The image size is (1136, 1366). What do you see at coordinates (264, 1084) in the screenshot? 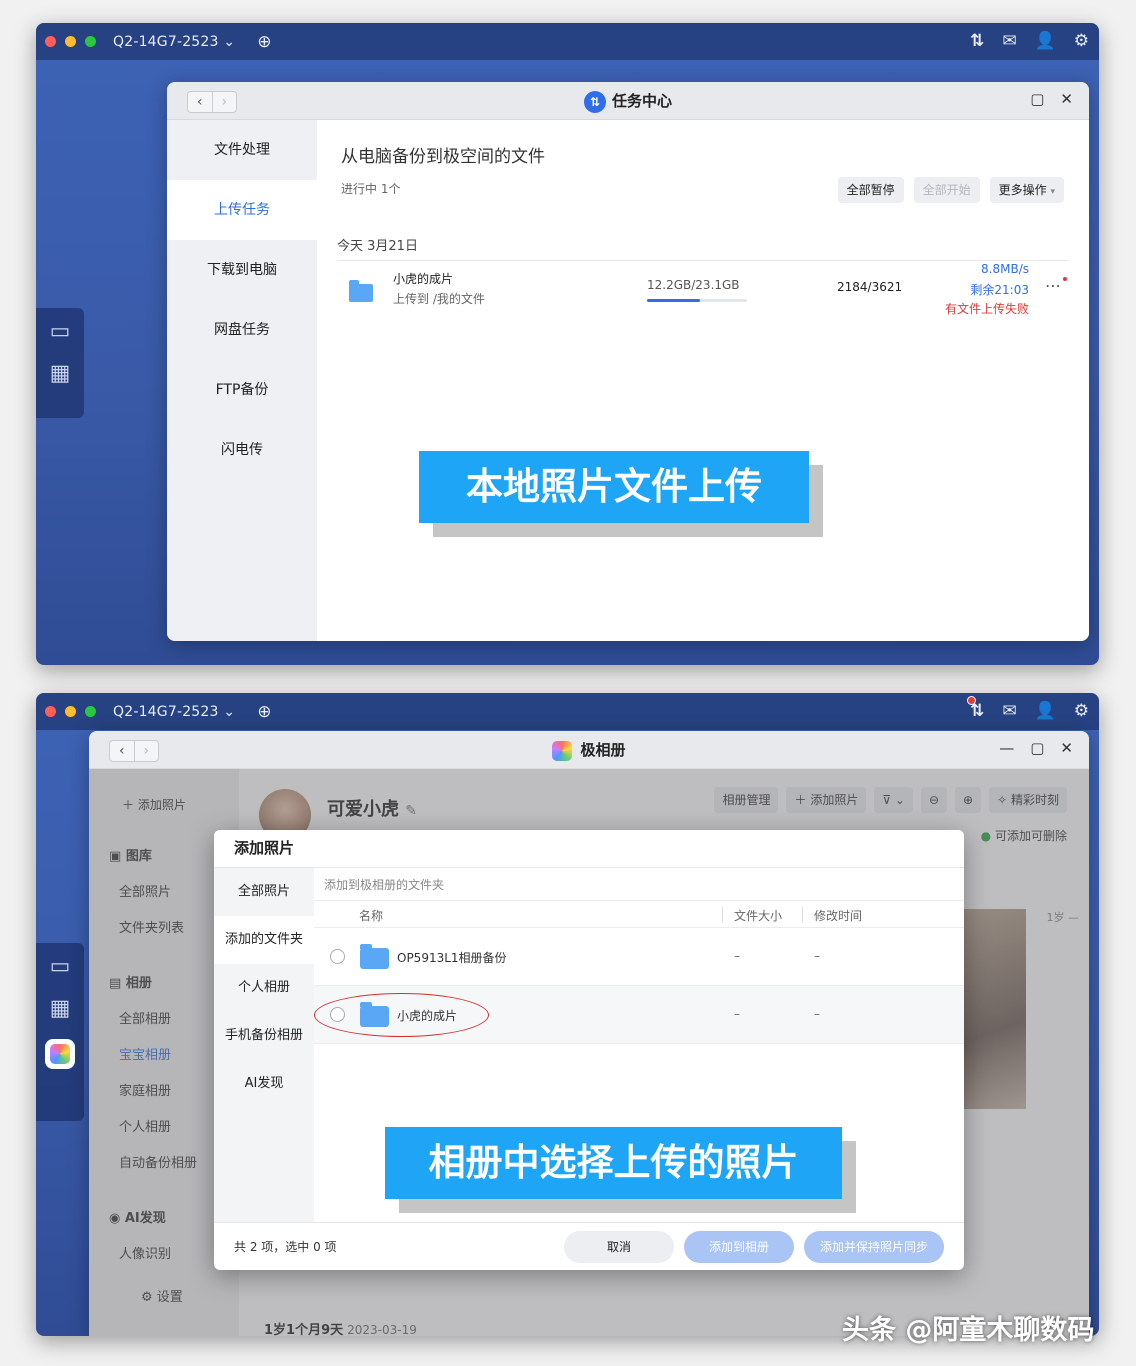
I see `dialog-tab-ai: AI发现` at bounding box center [264, 1084].